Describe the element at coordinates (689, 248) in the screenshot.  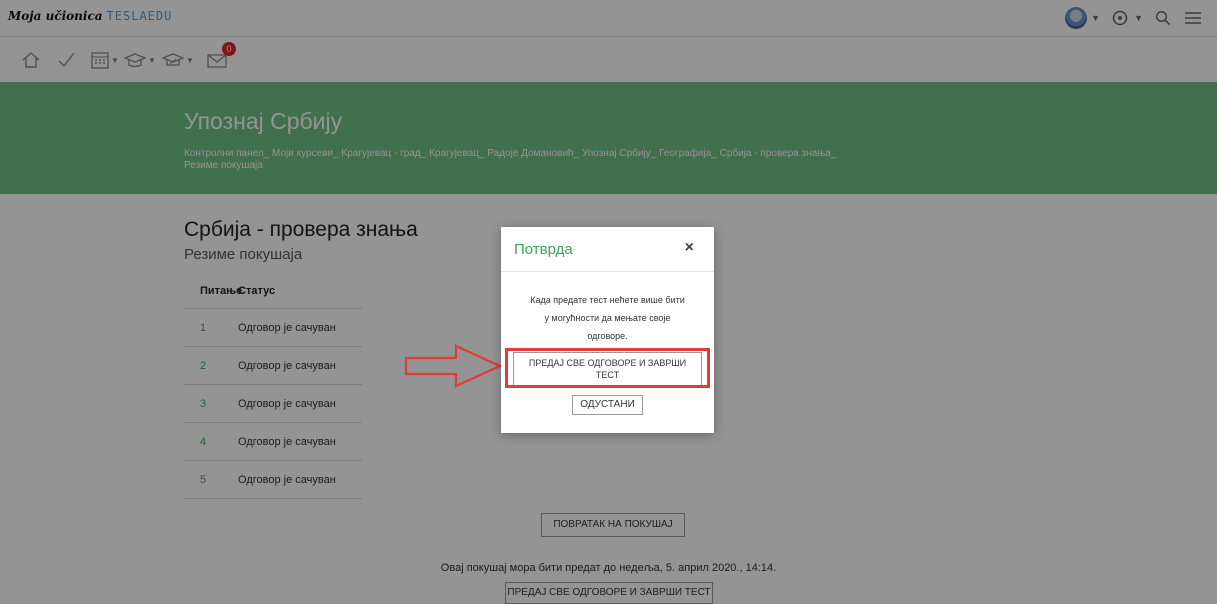
I see `close-icon: ×` at that location.